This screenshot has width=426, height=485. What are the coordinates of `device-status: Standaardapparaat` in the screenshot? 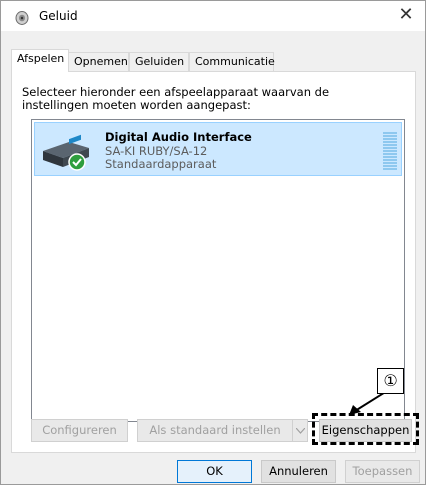 It's located at (161, 164).